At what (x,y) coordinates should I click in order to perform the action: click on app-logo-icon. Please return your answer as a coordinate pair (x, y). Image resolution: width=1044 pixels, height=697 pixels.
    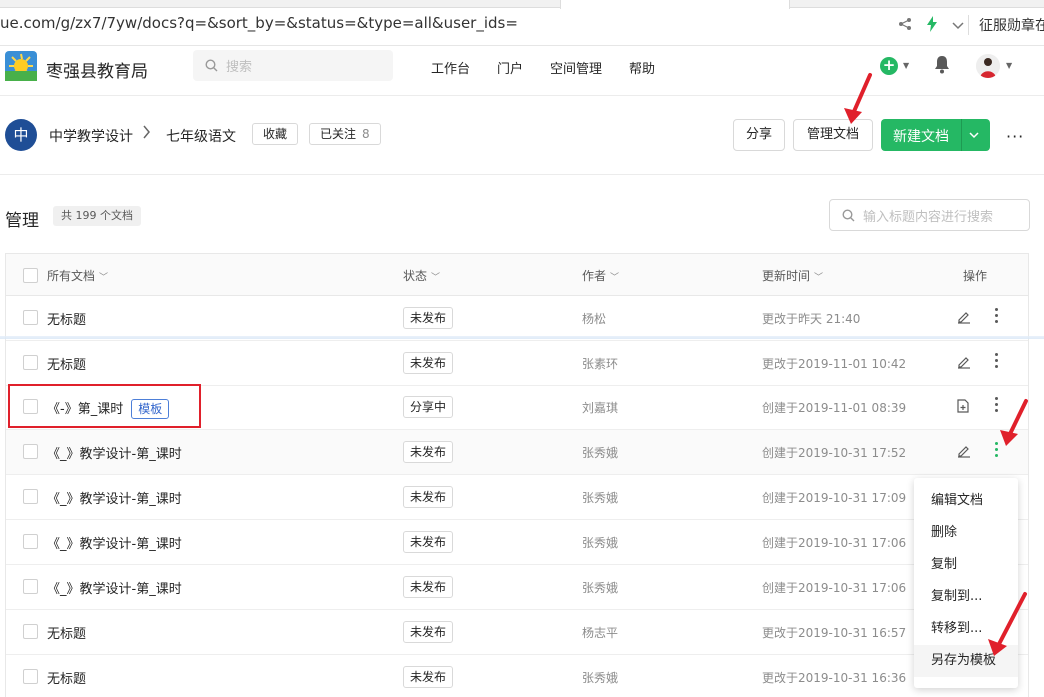
    Looking at the image, I should click on (21, 66).